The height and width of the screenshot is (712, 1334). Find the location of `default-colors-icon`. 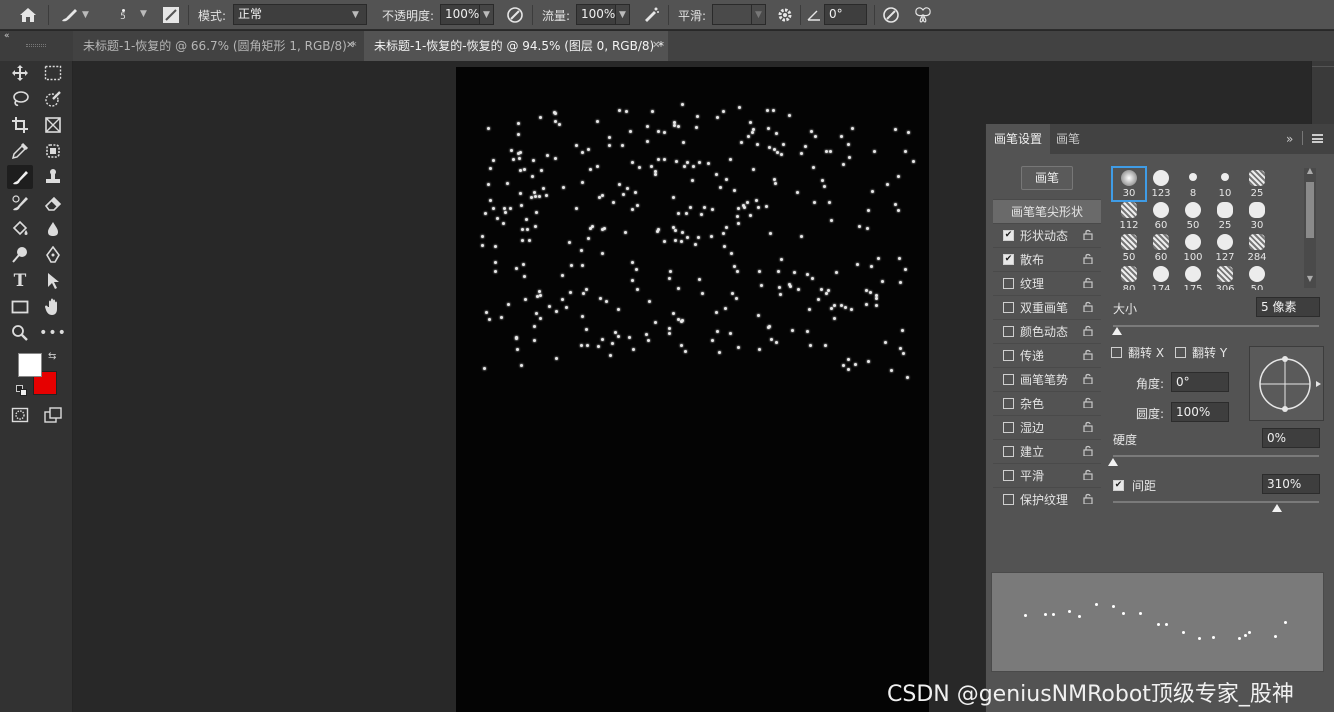

default-colors-icon is located at coordinates (22, 391).